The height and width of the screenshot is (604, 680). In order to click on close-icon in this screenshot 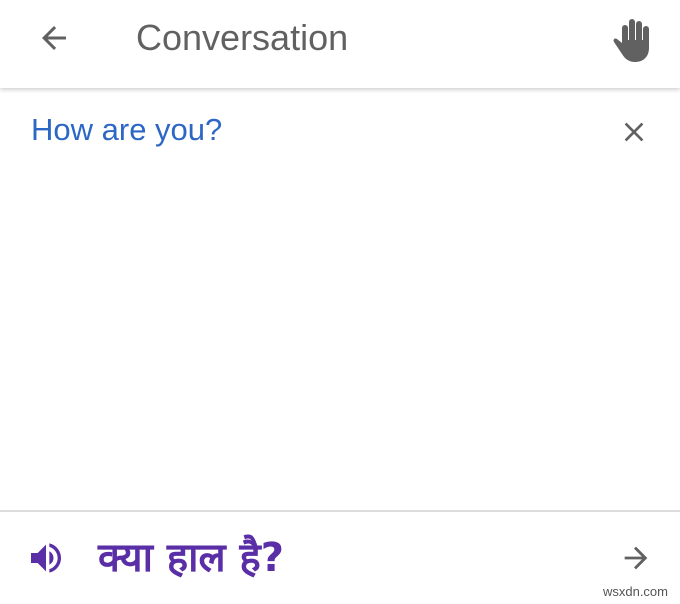, I will do `click(634, 132)`.